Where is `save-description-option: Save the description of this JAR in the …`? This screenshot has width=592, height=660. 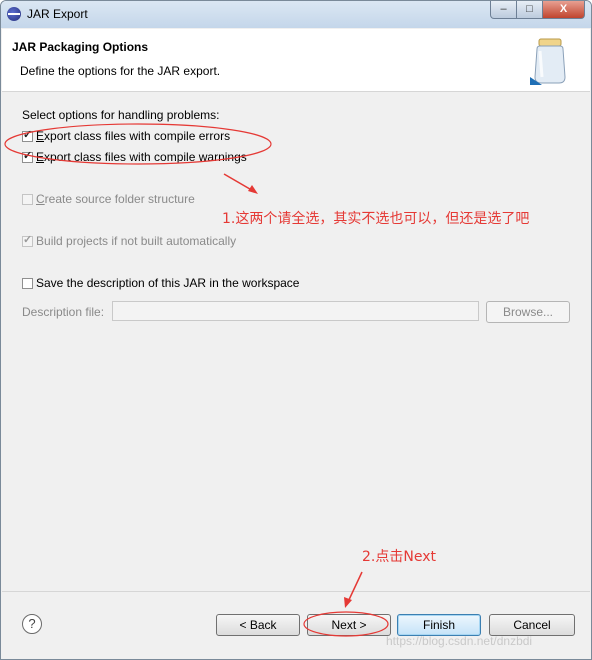
save-description-option: Save the description of this JAR in the … is located at coordinates (160, 284).